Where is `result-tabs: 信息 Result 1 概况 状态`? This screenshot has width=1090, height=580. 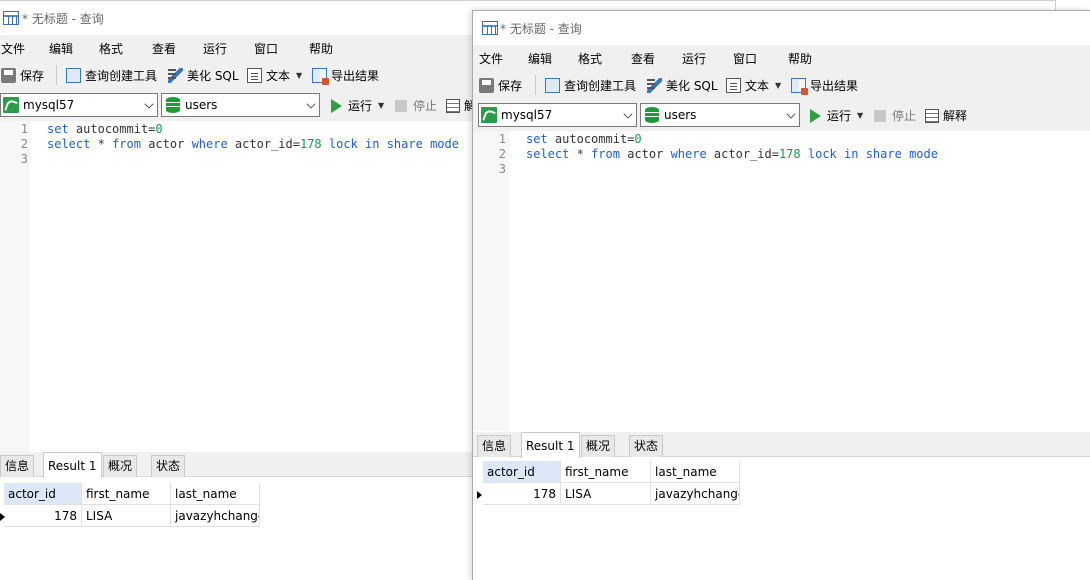
result-tabs: 信息 Result 1 概况 状态 is located at coordinates (781, 445).